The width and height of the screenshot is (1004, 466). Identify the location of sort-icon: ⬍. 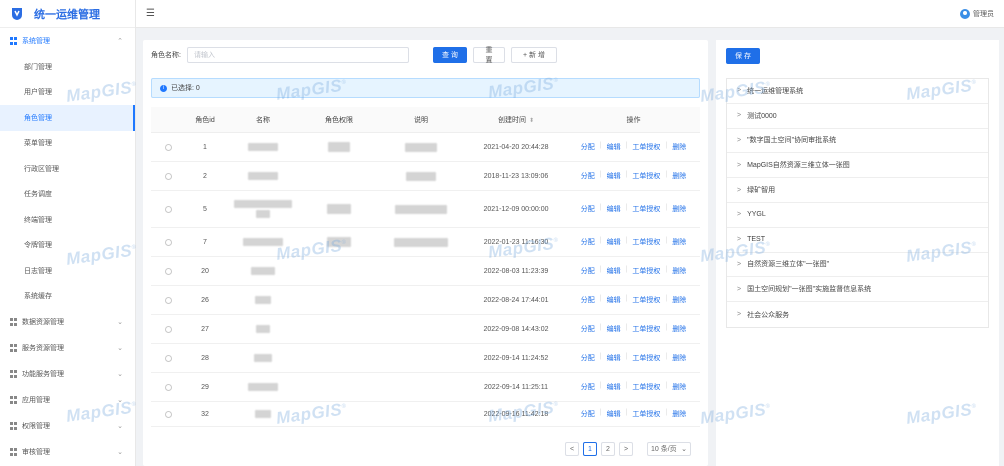
(531, 121).